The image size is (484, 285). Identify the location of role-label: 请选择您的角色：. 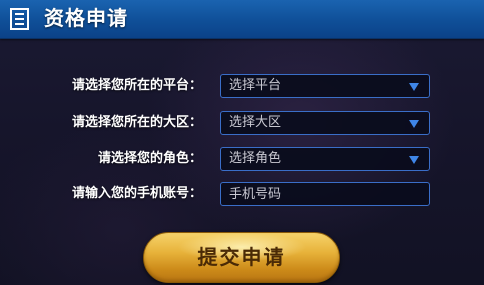
(149, 158).